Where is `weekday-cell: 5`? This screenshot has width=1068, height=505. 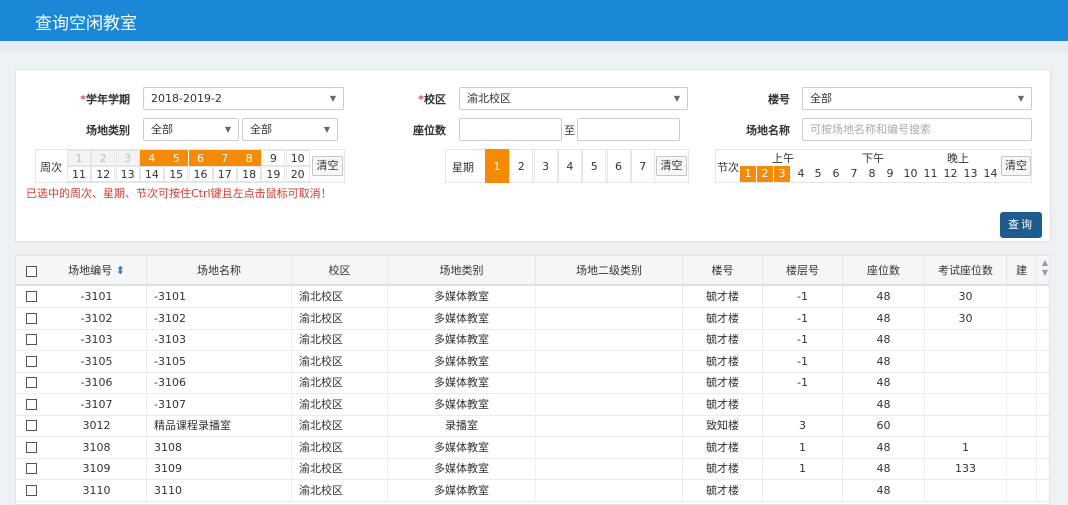
weekday-cell: 5 is located at coordinates (594, 166).